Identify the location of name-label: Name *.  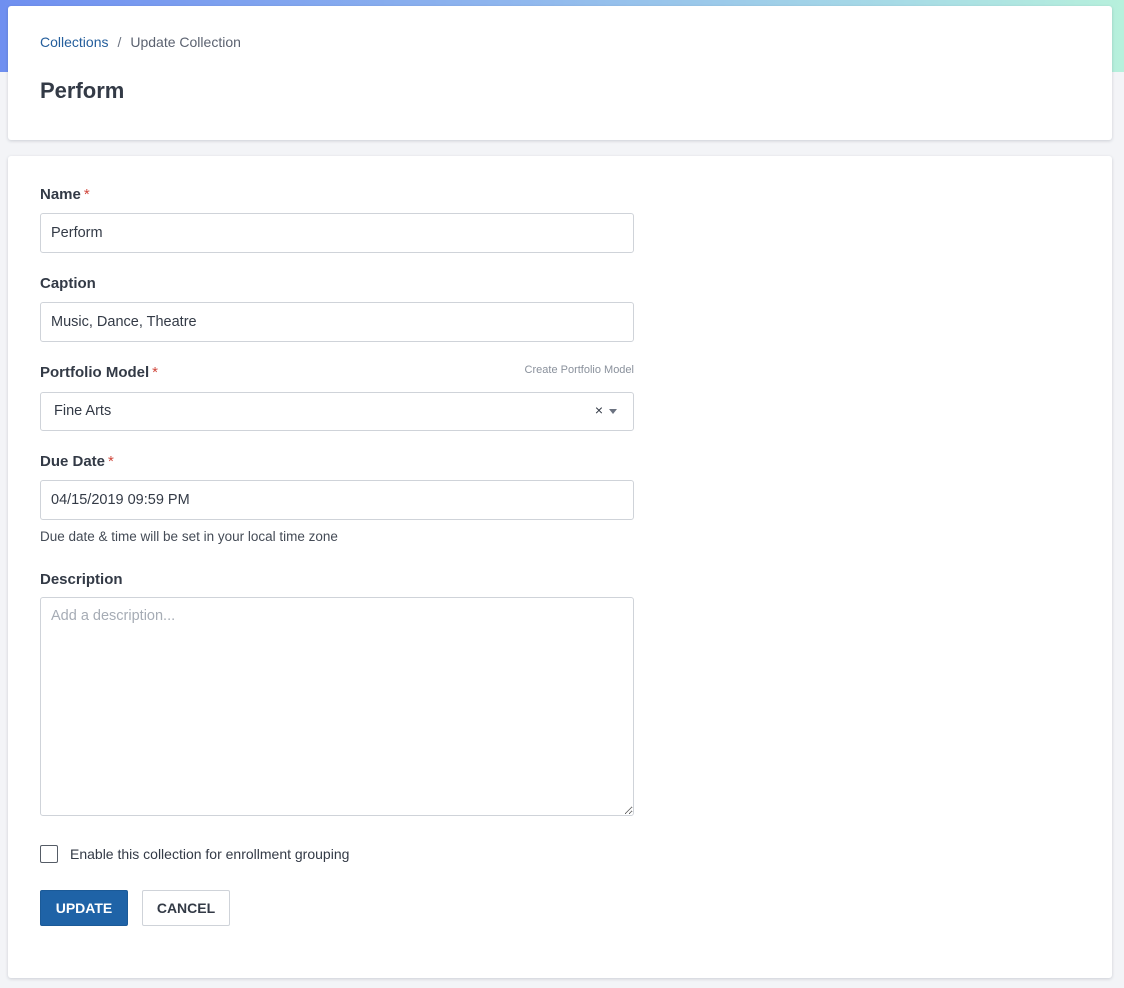
(65, 194).